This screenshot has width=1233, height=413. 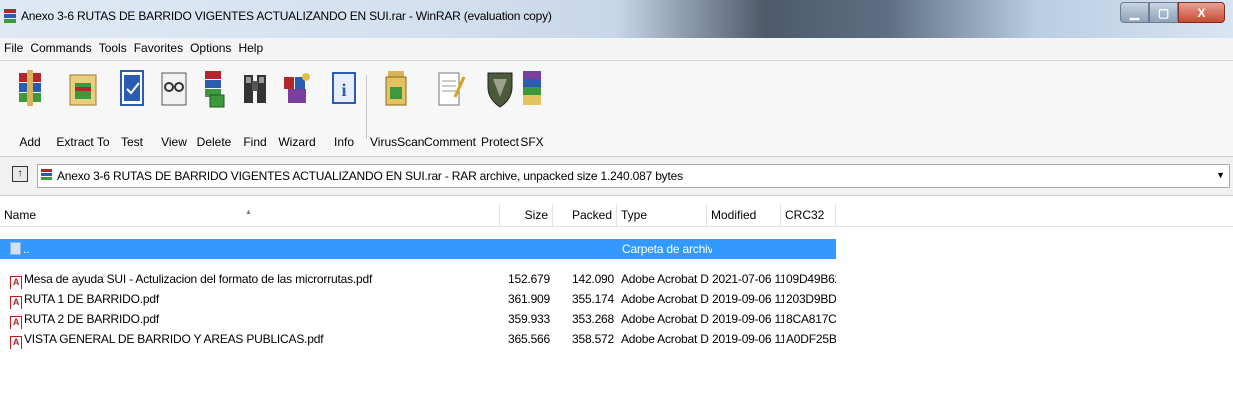 What do you see at coordinates (1220, 175) in the screenshot?
I see `dropdown-arrow-icon: ▼` at bounding box center [1220, 175].